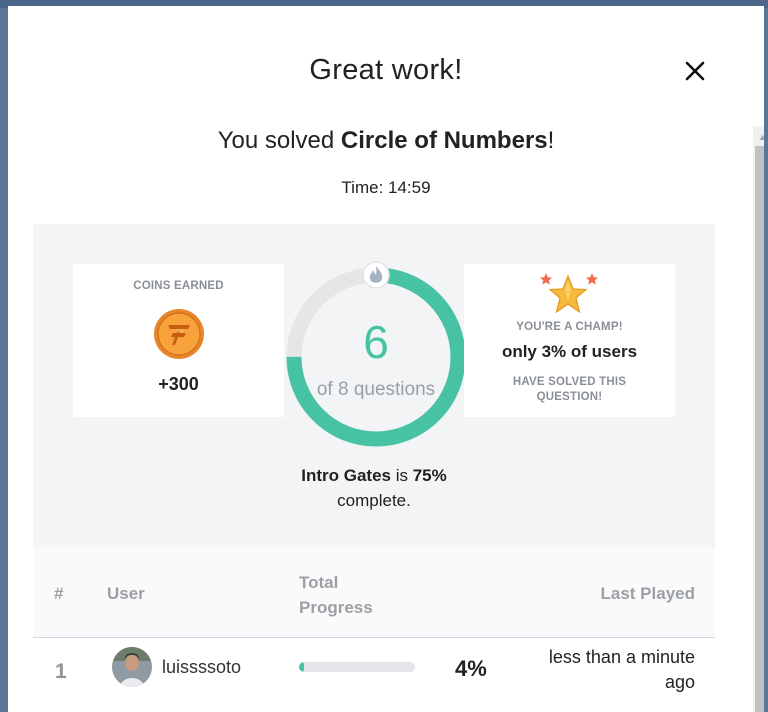 The image size is (768, 712). Describe the element at coordinates (376, 275) in the screenshot. I see `flame-icon` at that location.